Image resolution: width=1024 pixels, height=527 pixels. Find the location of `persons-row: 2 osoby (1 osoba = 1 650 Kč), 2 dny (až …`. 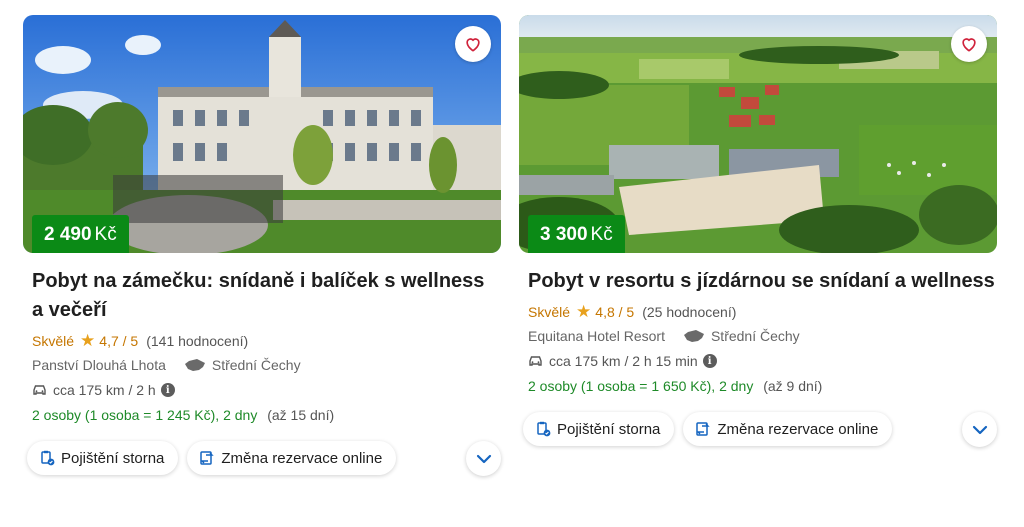

persons-row: 2 osoby (1 osoba = 1 650 Kč), 2 dny (až … is located at coordinates (758, 386).